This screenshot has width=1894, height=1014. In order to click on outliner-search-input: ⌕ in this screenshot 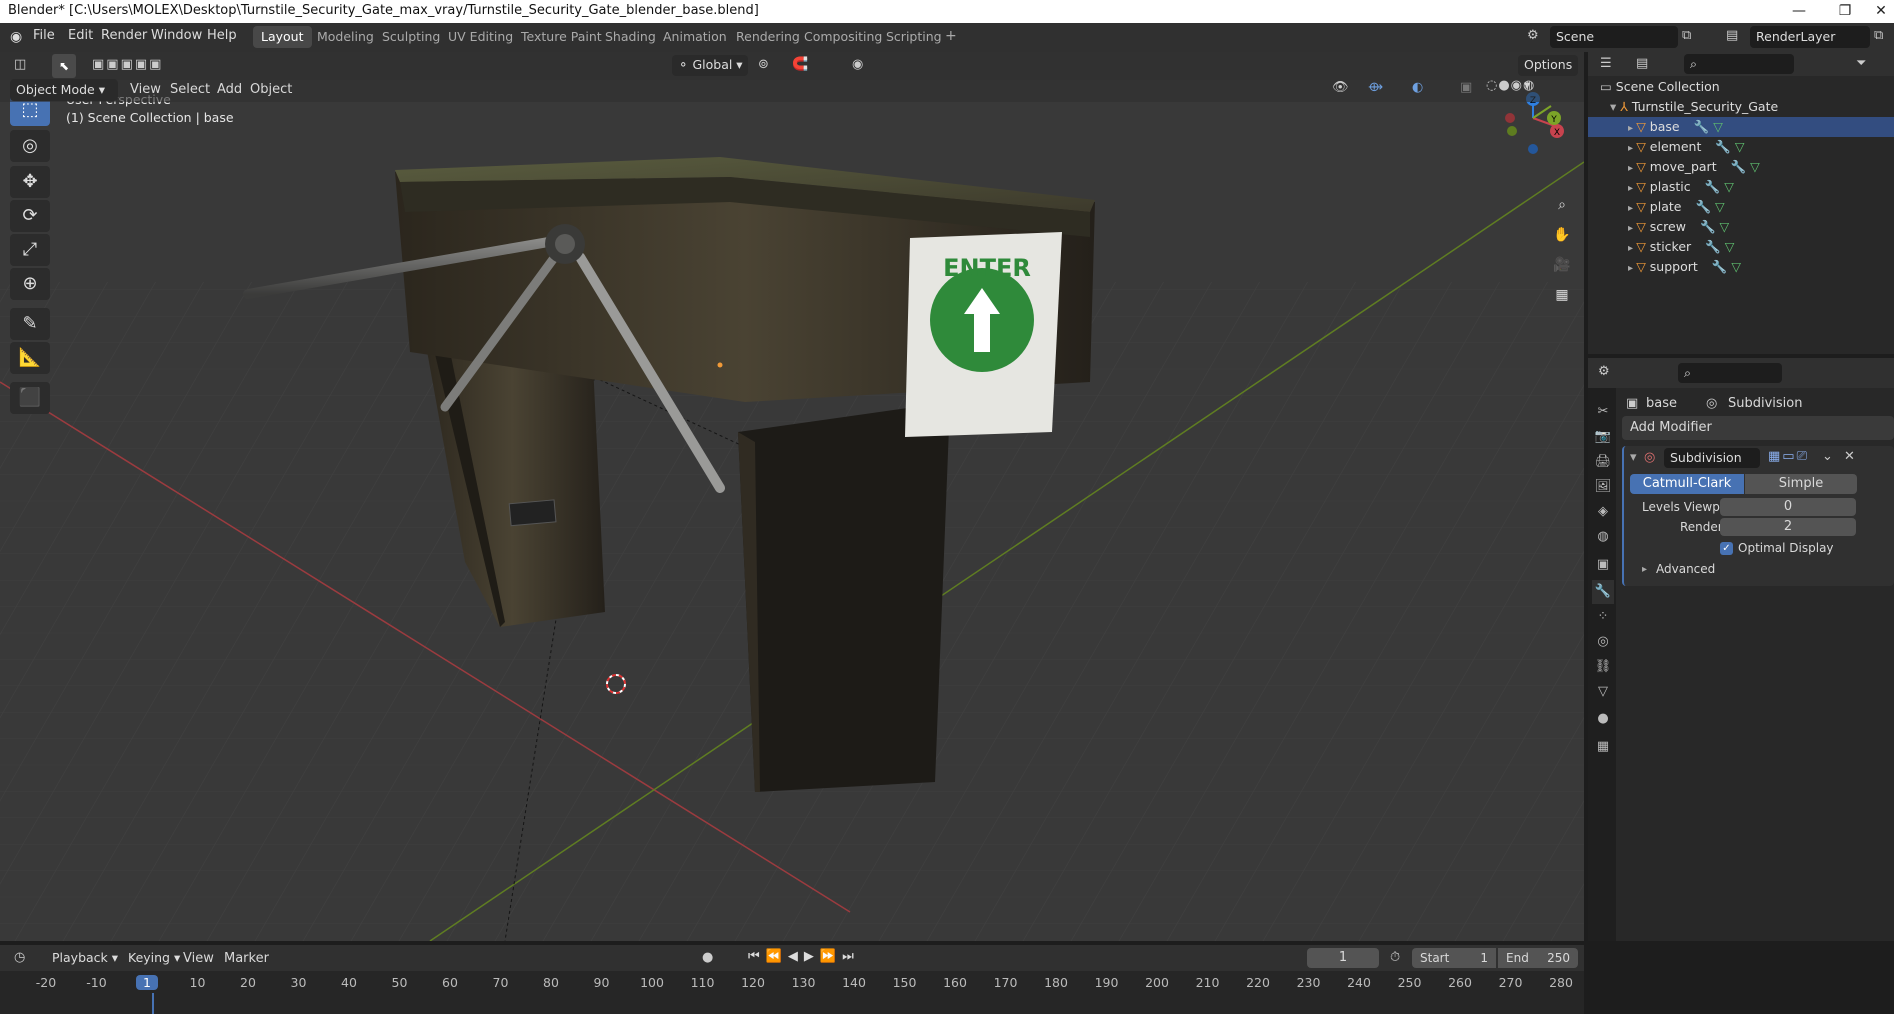, I will do `click(1739, 64)`.